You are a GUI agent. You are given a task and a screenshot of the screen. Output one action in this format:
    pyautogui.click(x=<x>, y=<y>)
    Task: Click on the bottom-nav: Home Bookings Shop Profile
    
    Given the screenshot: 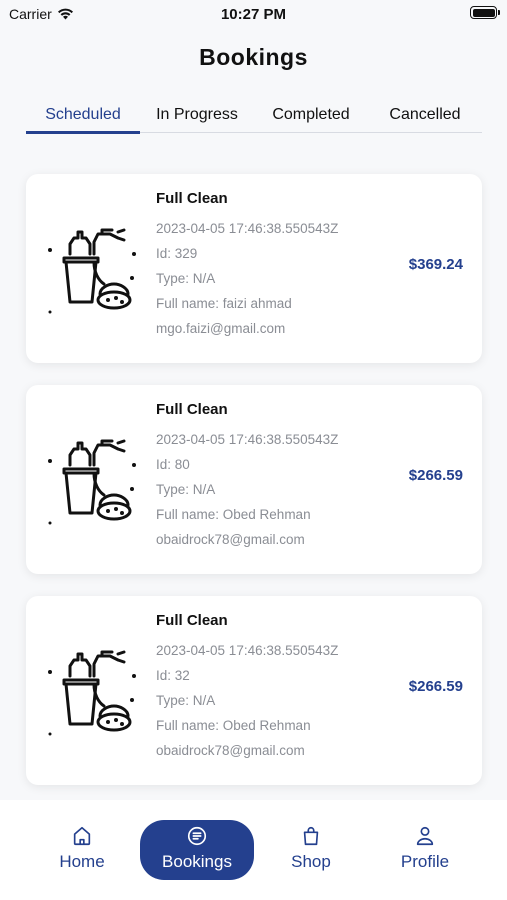 What is the action you would take?
    pyautogui.click(x=253, y=850)
    